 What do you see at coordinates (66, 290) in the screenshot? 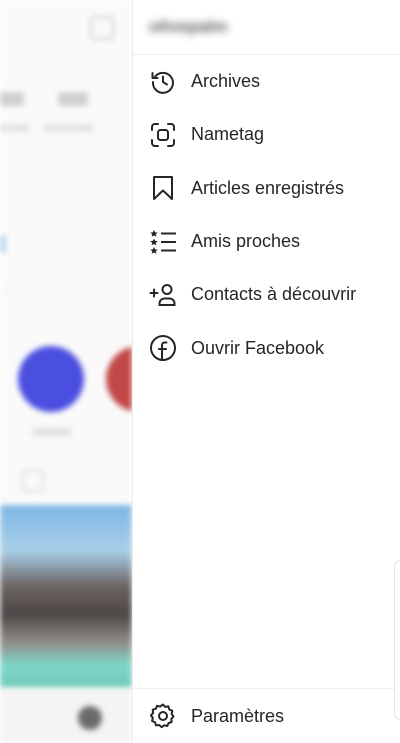
I see `background-divider` at bounding box center [66, 290].